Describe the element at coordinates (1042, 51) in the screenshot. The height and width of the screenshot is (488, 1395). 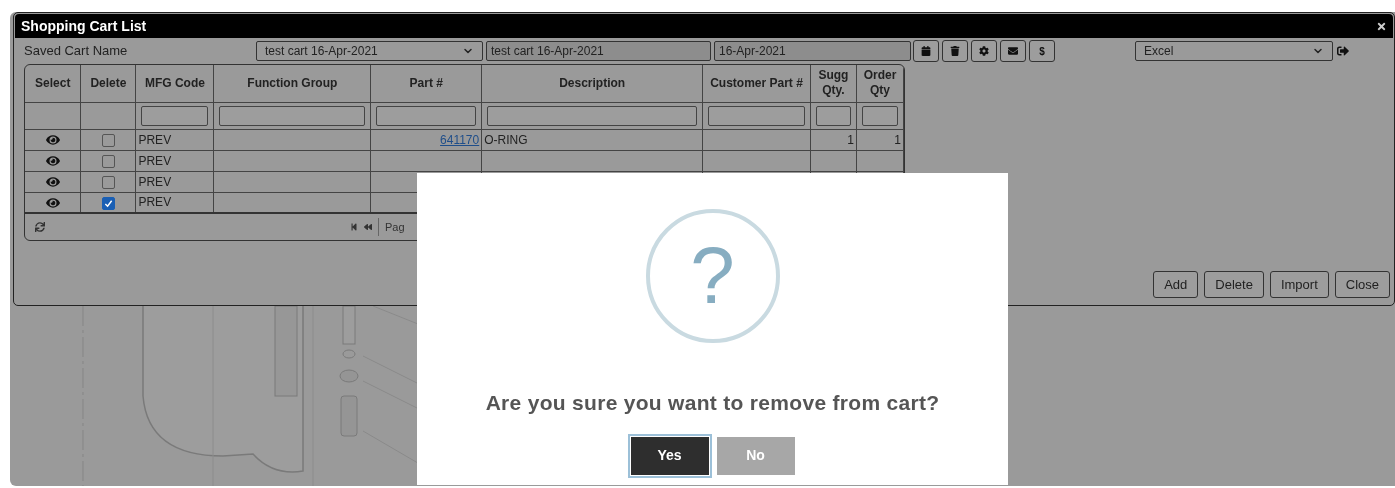
I see `price-button: $` at that location.